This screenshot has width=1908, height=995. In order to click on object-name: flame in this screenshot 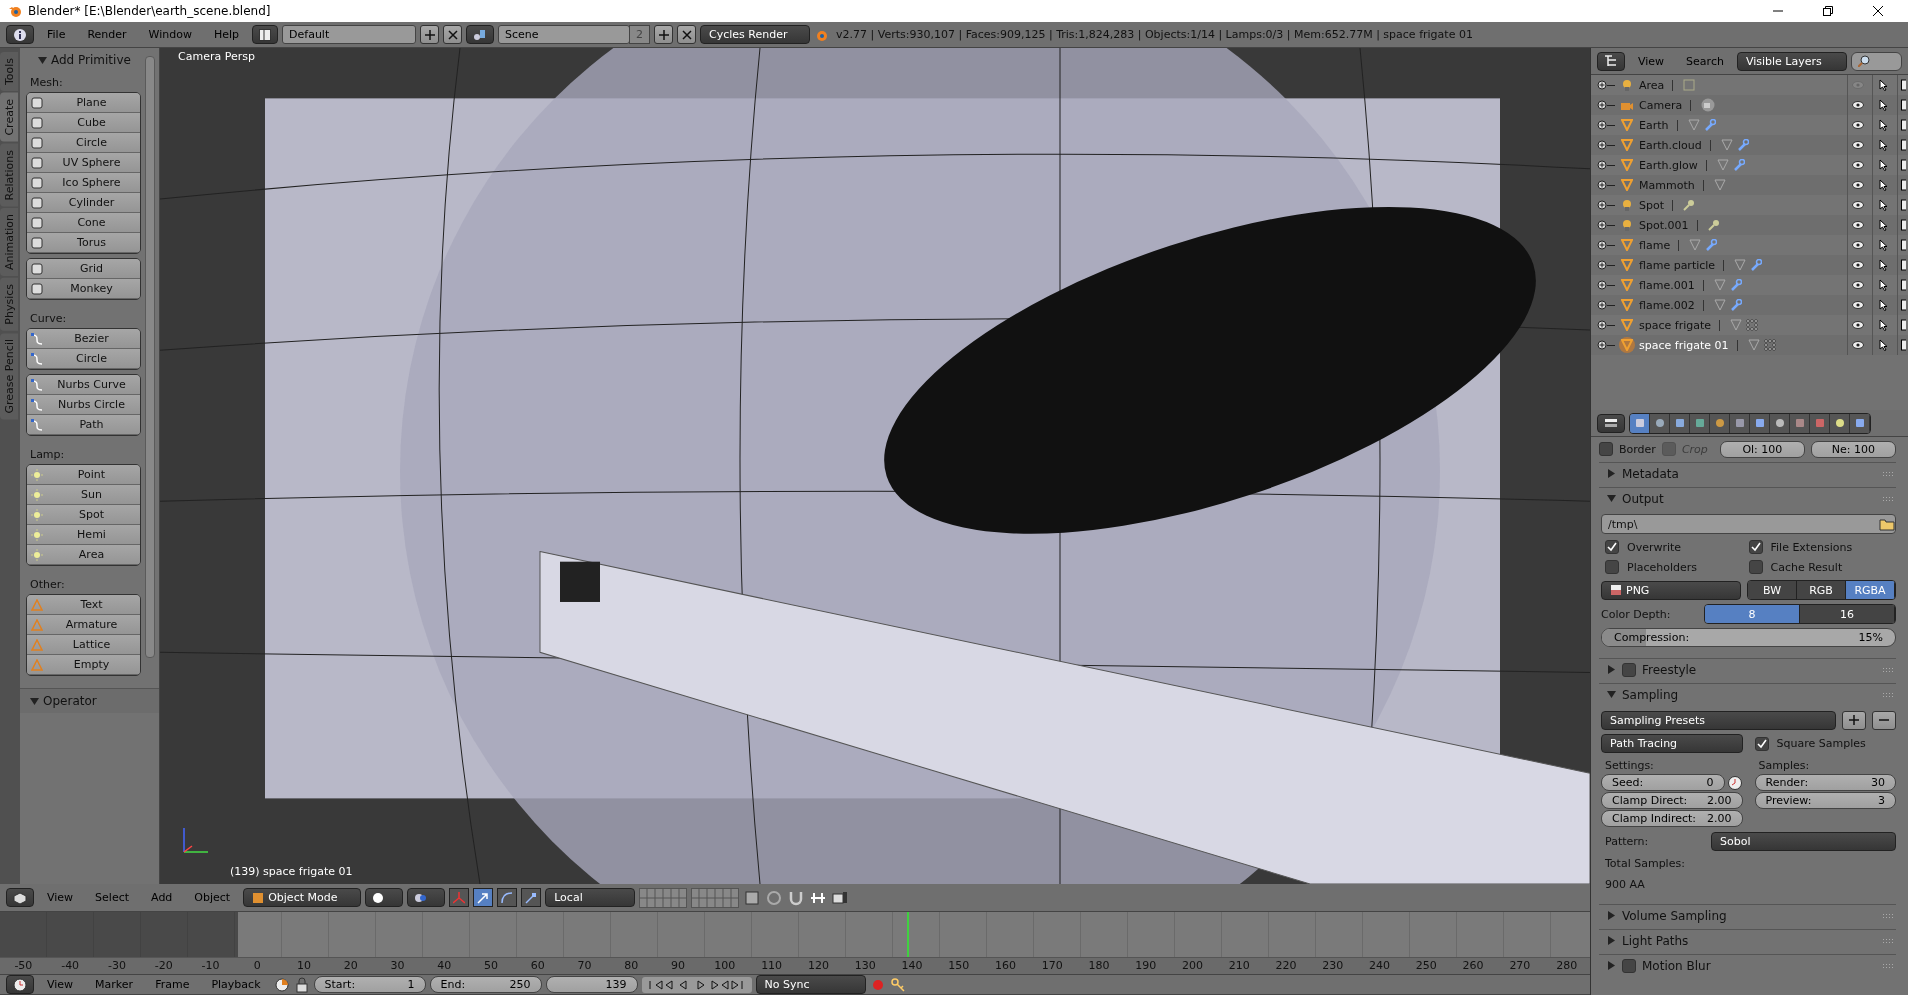, I will do `click(1655, 245)`.